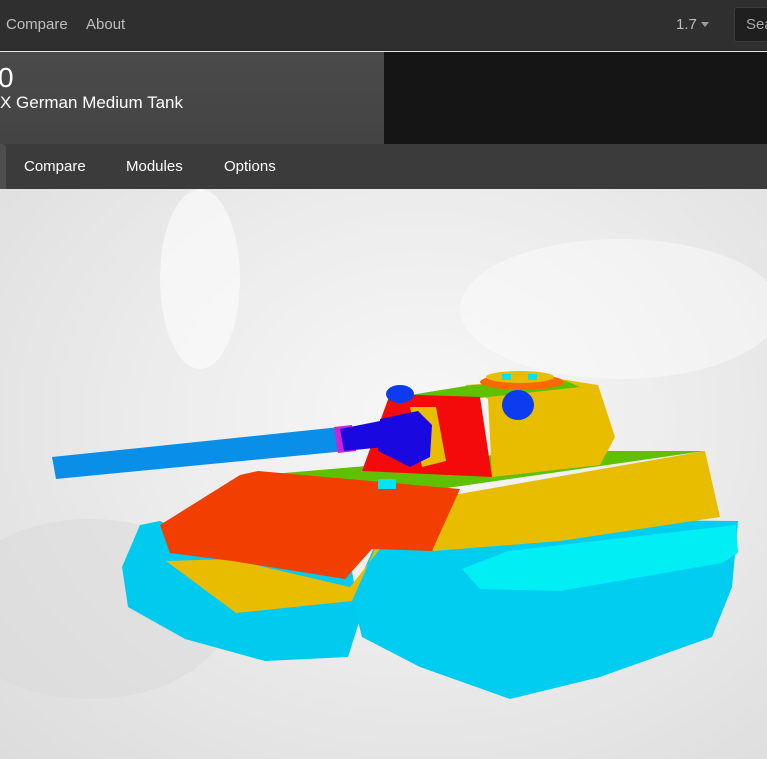 This screenshot has width=767, height=759. What do you see at coordinates (383, 166) in the screenshot?
I see `tab-bar: Compare Modules Options` at bounding box center [383, 166].